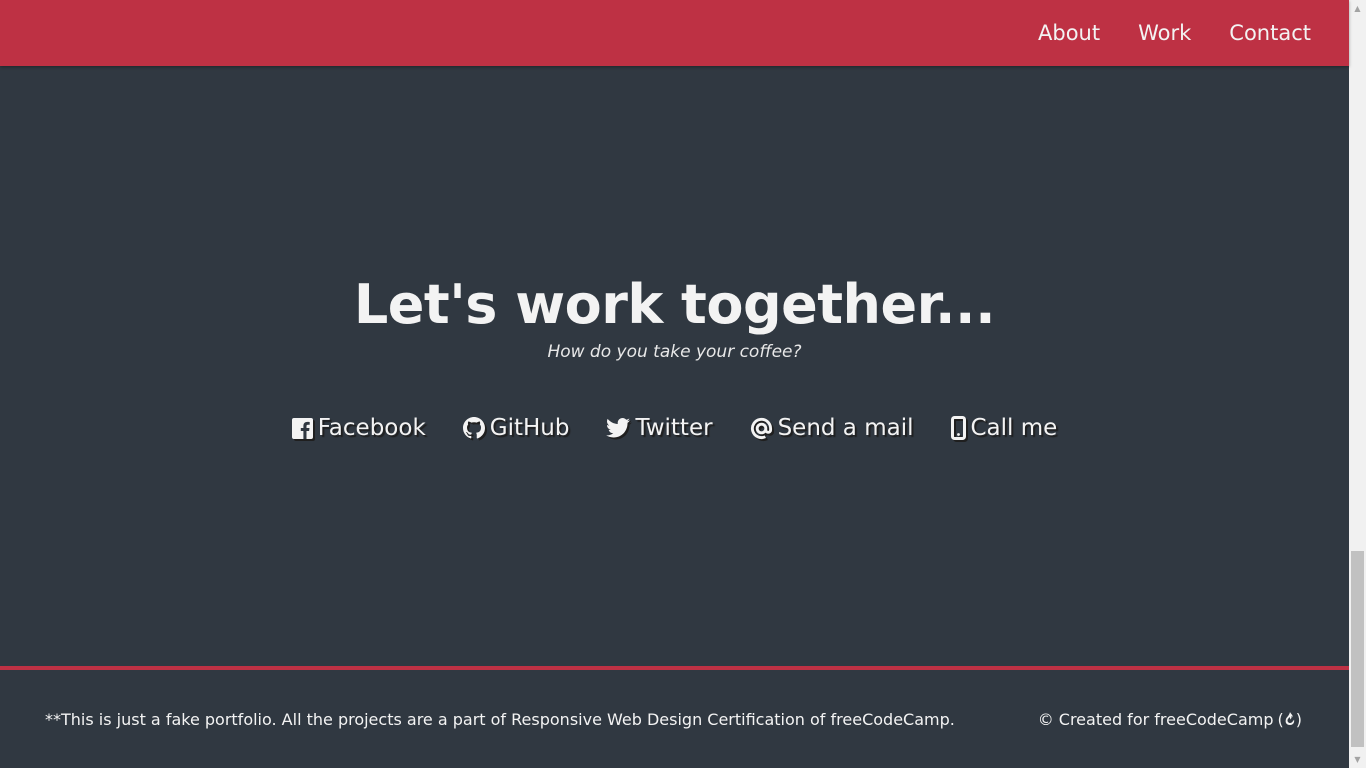 The height and width of the screenshot is (768, 1366). Describe the element at coordinates (1164, 33) in the screenshot. I see `nav-link-work: Work` at that location.